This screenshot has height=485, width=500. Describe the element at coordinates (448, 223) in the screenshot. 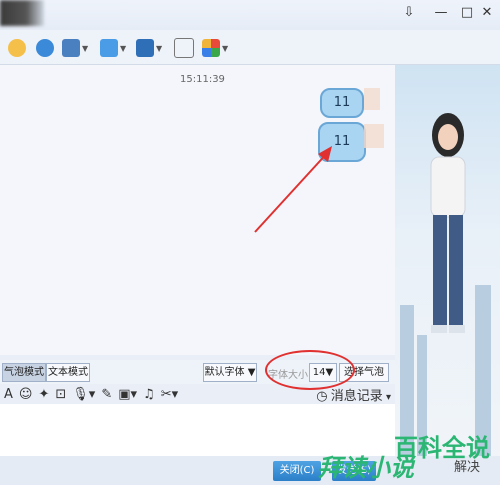

I see `character-figure` at that location.